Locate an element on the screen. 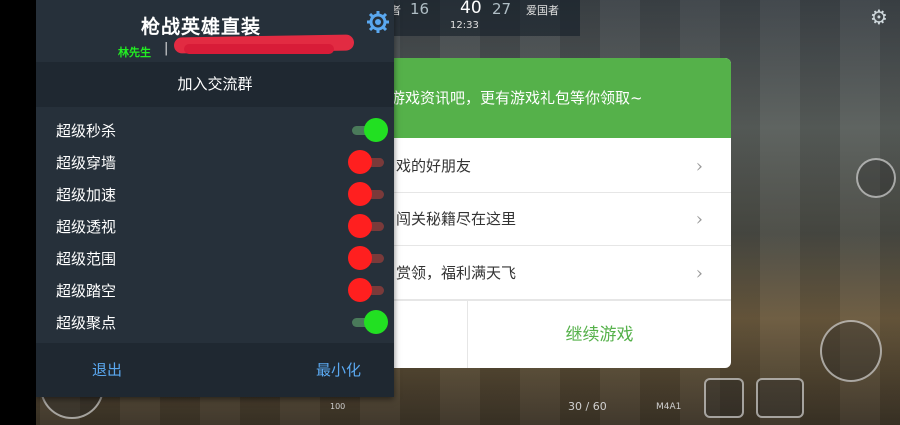 This screenshot has width=900, height=425. menu-item: 超级范围 is located at coordinates (215, 258).